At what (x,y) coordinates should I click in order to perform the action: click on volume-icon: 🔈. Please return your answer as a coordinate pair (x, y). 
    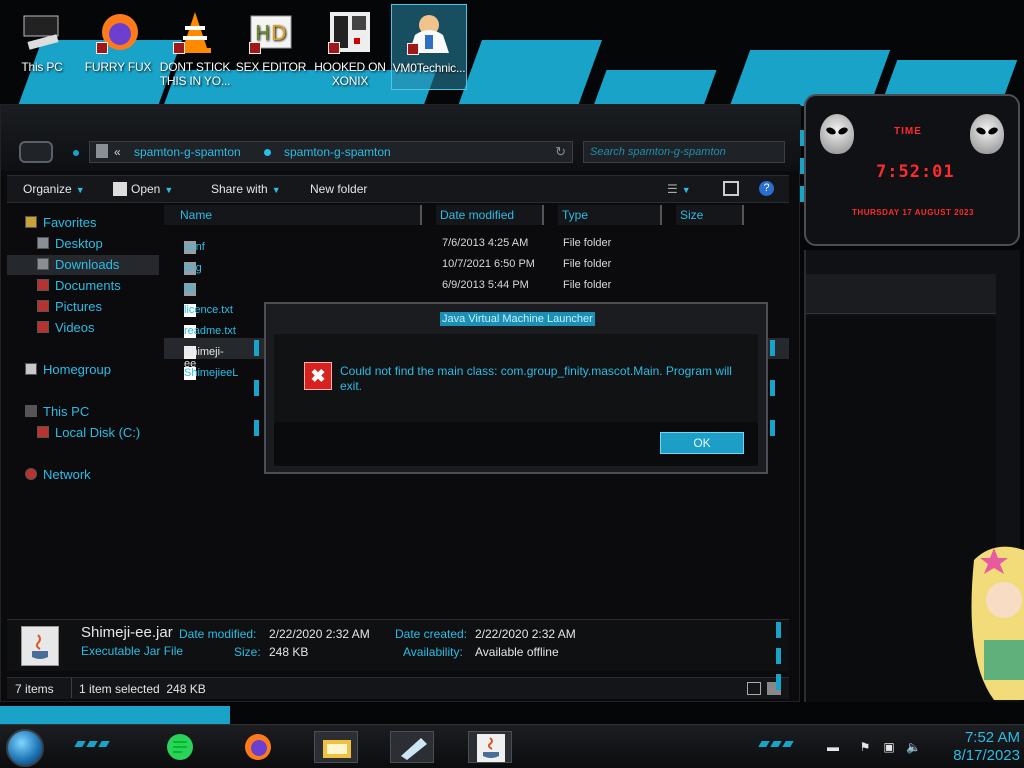
    Looking at the image, I should click on (913, 747).